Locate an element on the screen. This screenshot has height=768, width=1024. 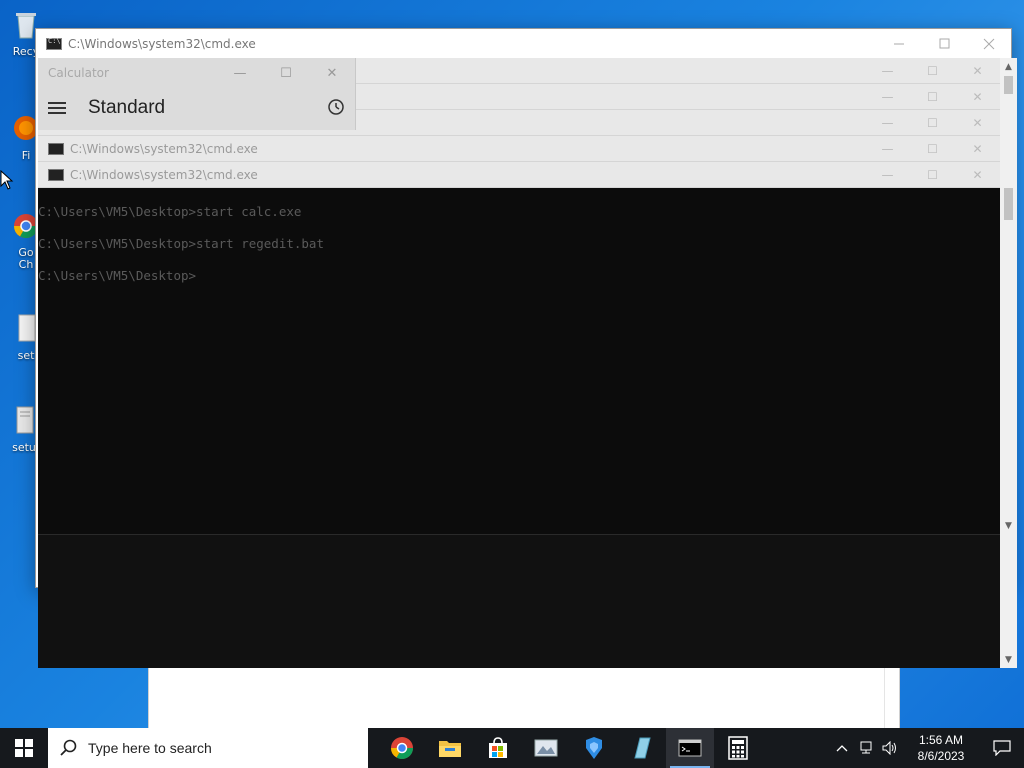
volume-button is located at coordinates (890, 748).